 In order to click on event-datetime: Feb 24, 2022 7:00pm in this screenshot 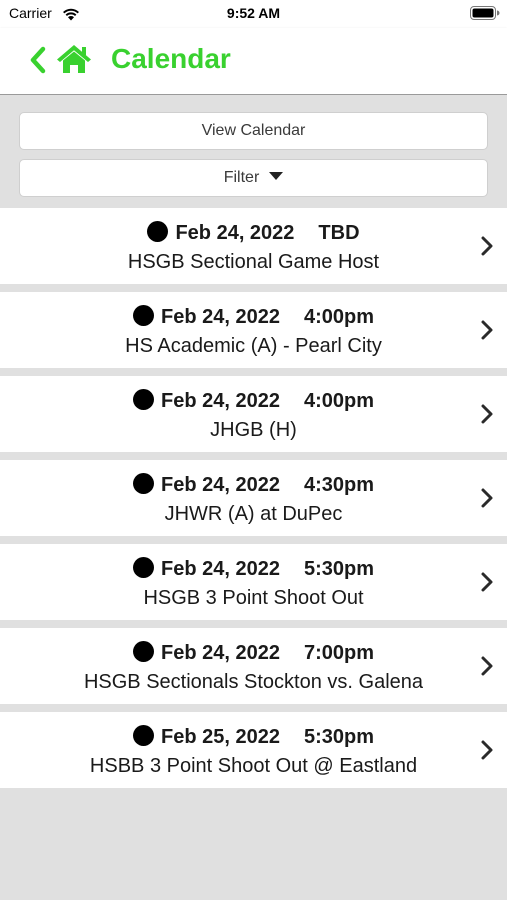, I will do `click(253, 653)`.